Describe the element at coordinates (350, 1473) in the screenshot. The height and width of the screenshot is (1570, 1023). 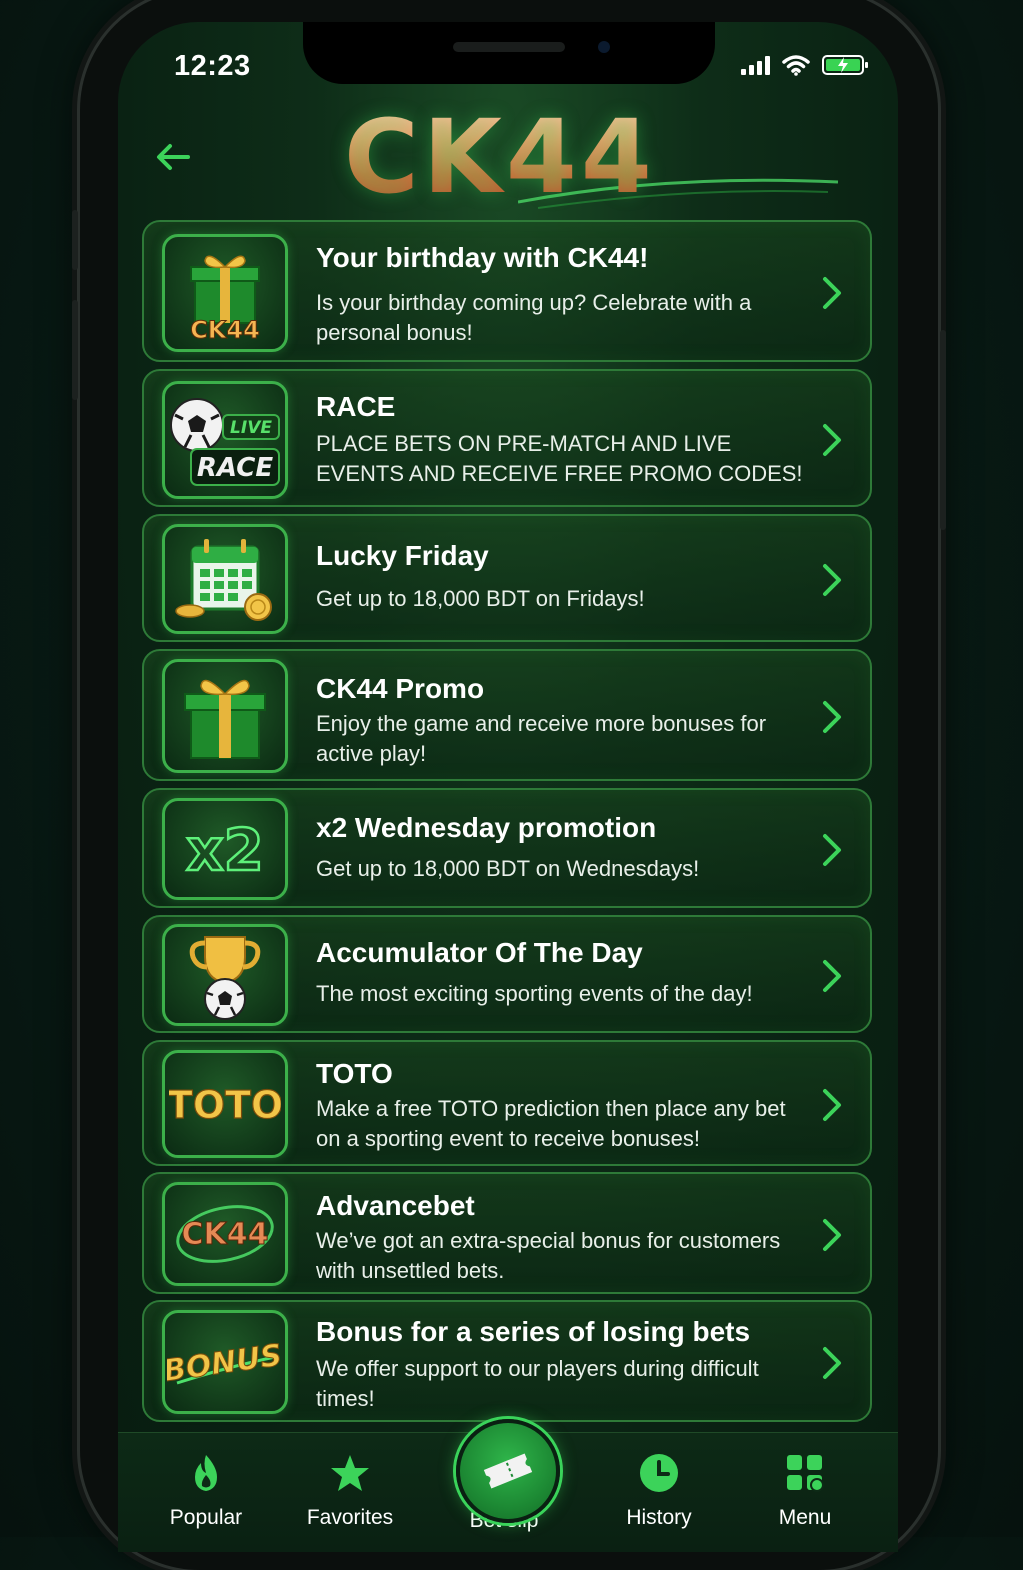
I see `star-icon` at that location.